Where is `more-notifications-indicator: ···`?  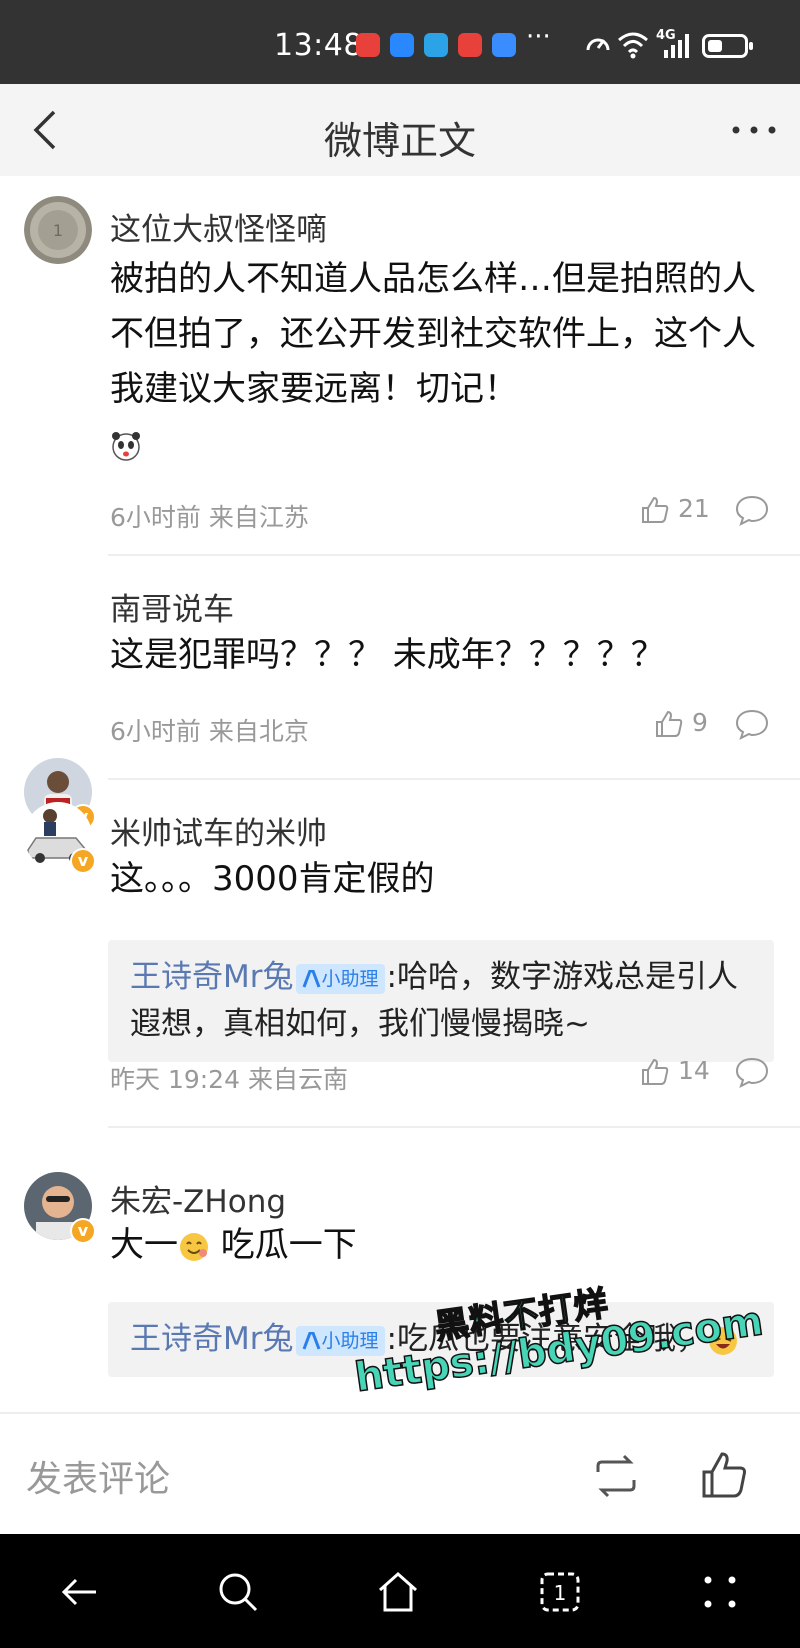
more-notifications-indicator: ··· is located at coordinates (538, 37).